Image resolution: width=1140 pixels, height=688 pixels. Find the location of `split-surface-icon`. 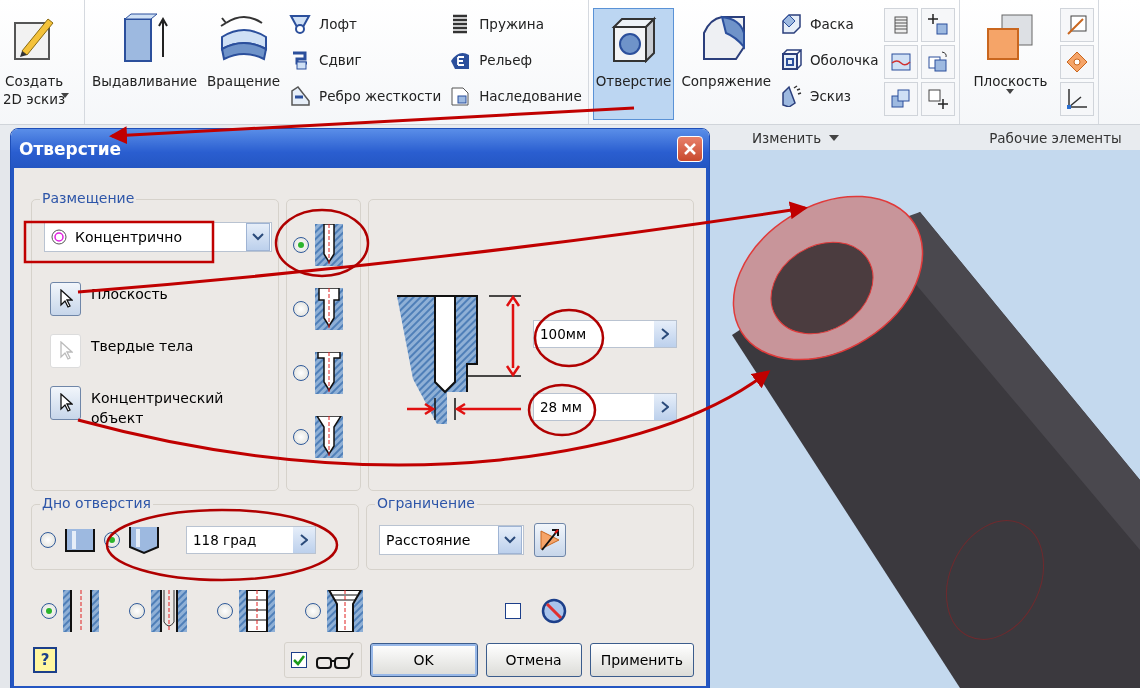

split-surface-icon is located at coordinates (901, 62).